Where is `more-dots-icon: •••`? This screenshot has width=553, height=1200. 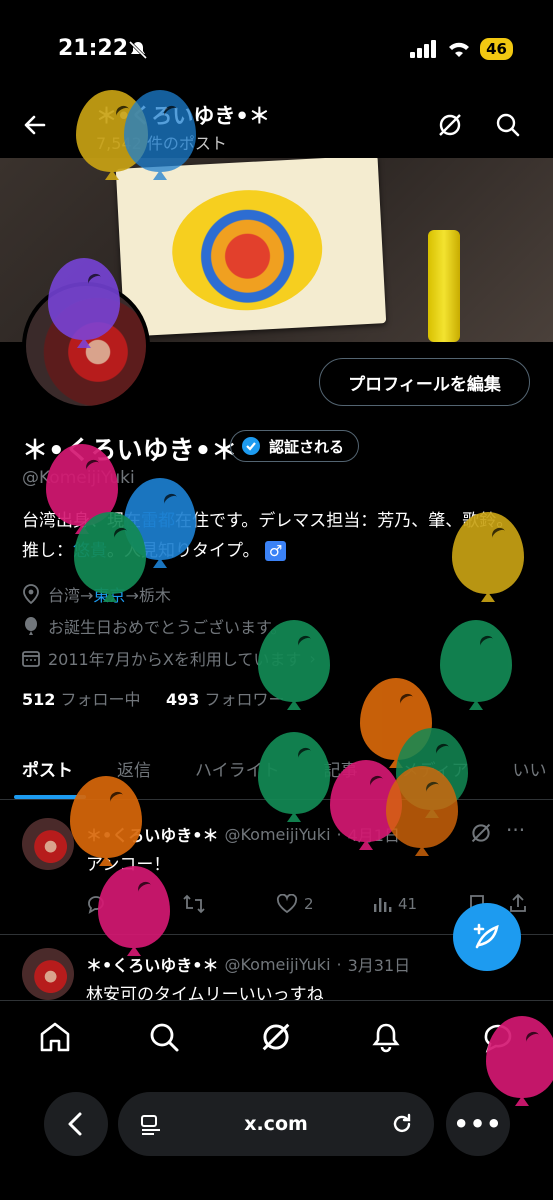
more-dots-icon: ••• is located at coordinates (478, 1124).